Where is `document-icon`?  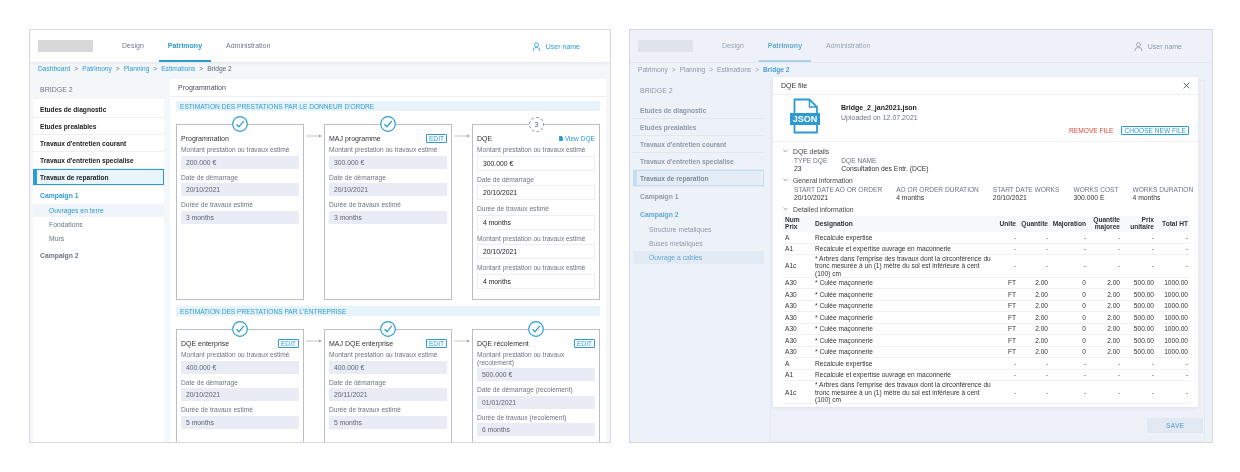
document-icon is located at coordinates (560, 138).